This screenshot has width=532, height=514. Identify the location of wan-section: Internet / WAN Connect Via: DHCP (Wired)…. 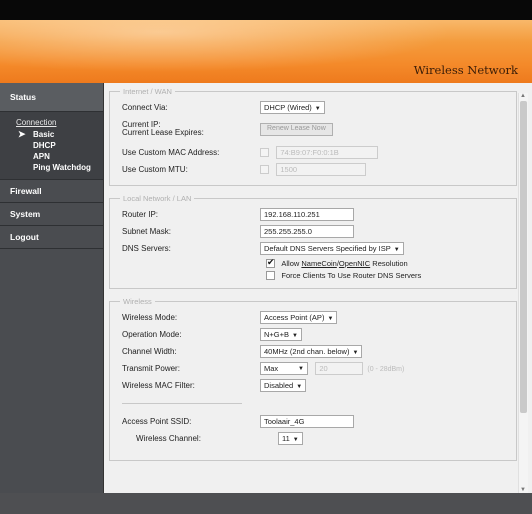
(313, 136).